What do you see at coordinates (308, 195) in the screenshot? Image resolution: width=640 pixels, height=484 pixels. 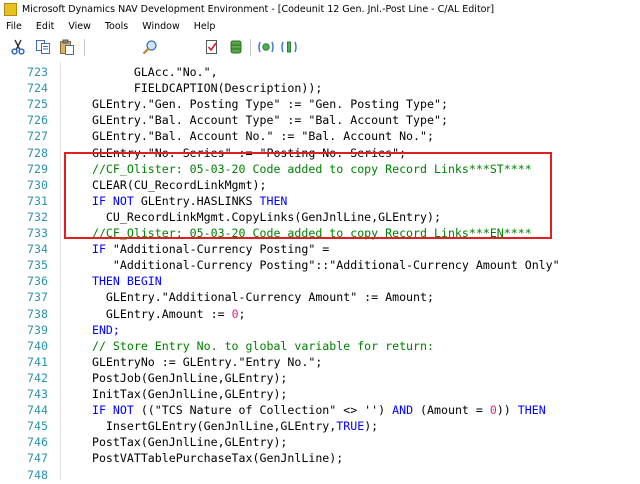 I see `highlight-annotation-box` at bounding box center [308, 195].